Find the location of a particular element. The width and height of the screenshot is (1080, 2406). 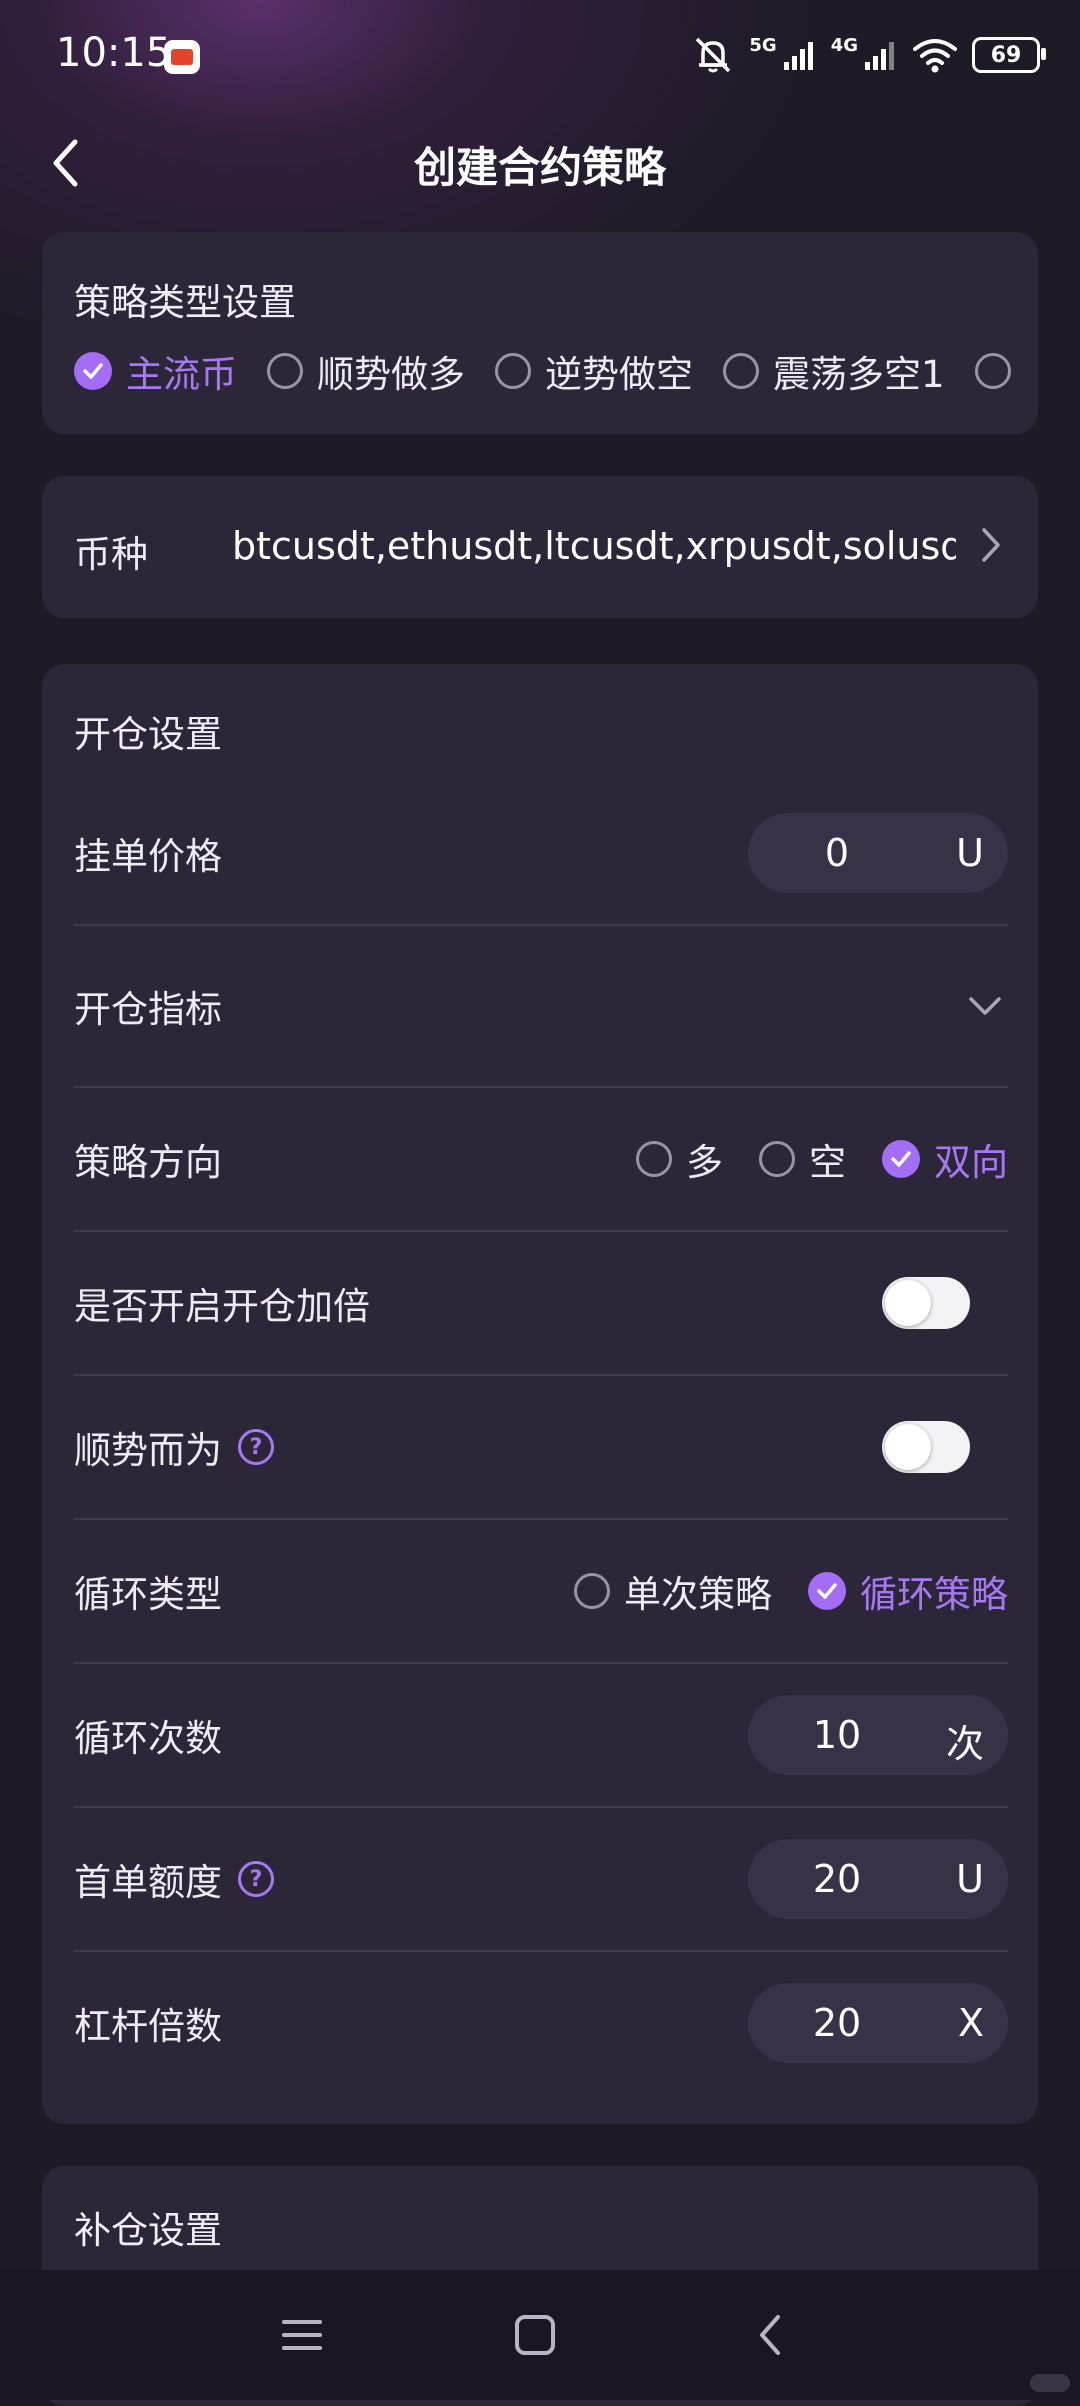

nav-back-button is located at coordinates (770, 2335).